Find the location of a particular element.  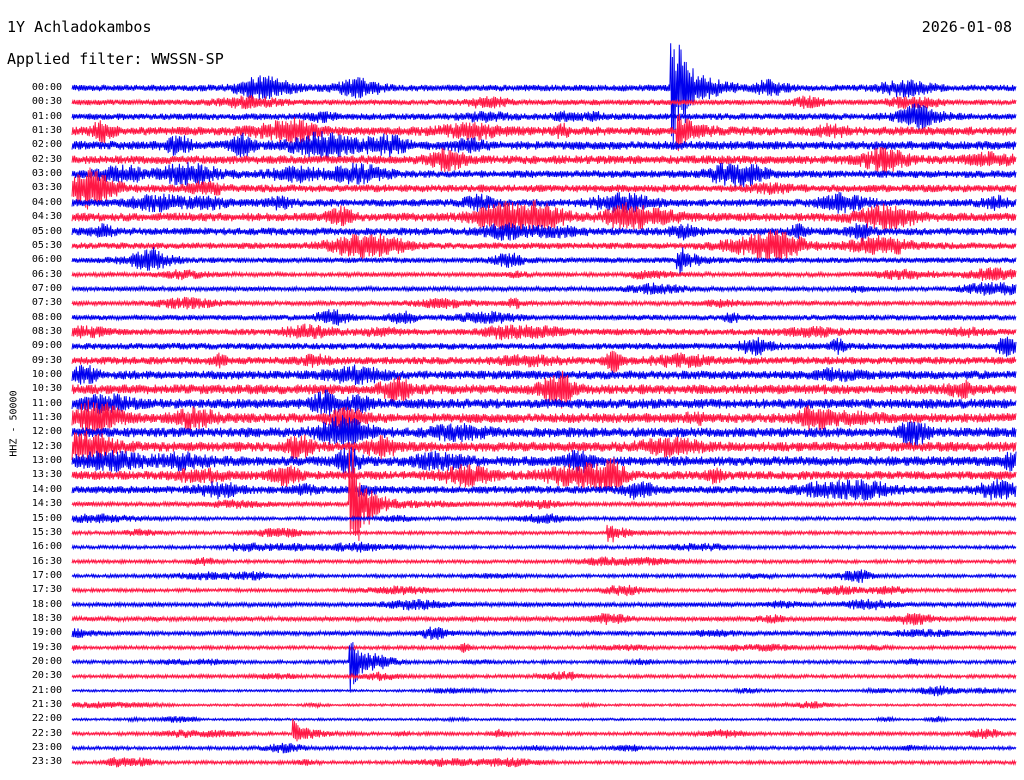

time-tick-label: 17:00 is located at coordinates (46, 575).